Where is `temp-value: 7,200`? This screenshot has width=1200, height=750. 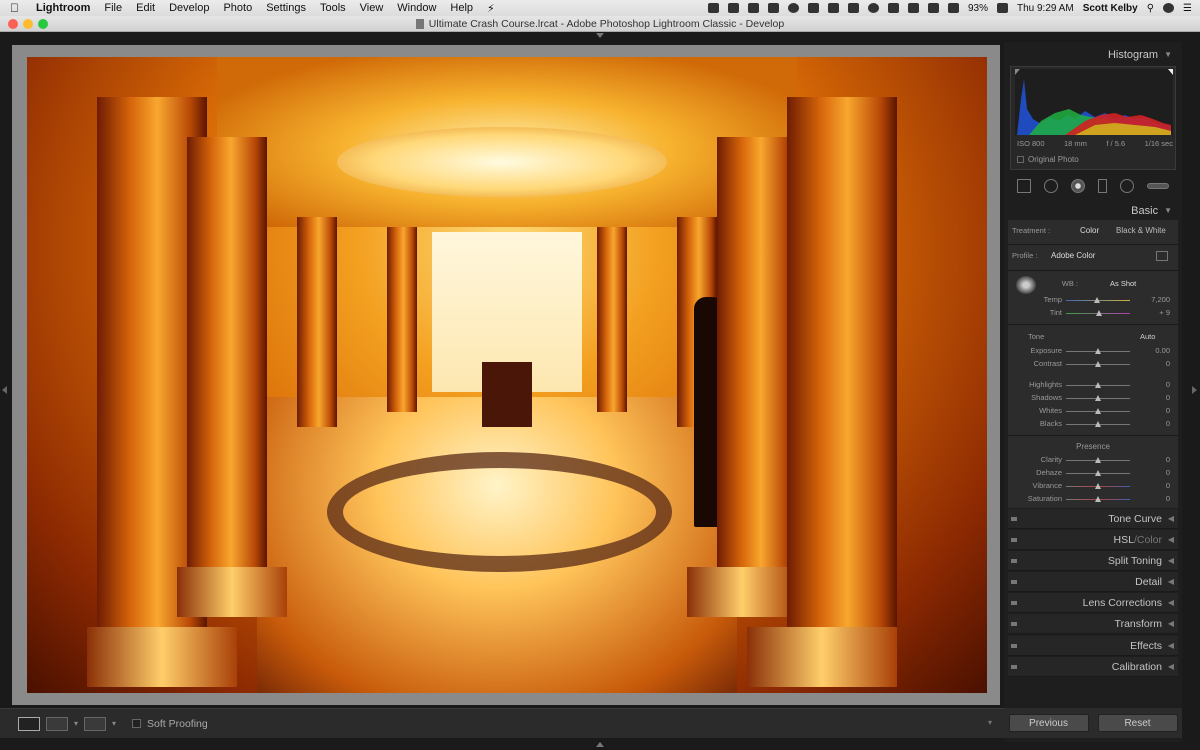 temp-value: 7,200 is located at coordinates (1155, 299).